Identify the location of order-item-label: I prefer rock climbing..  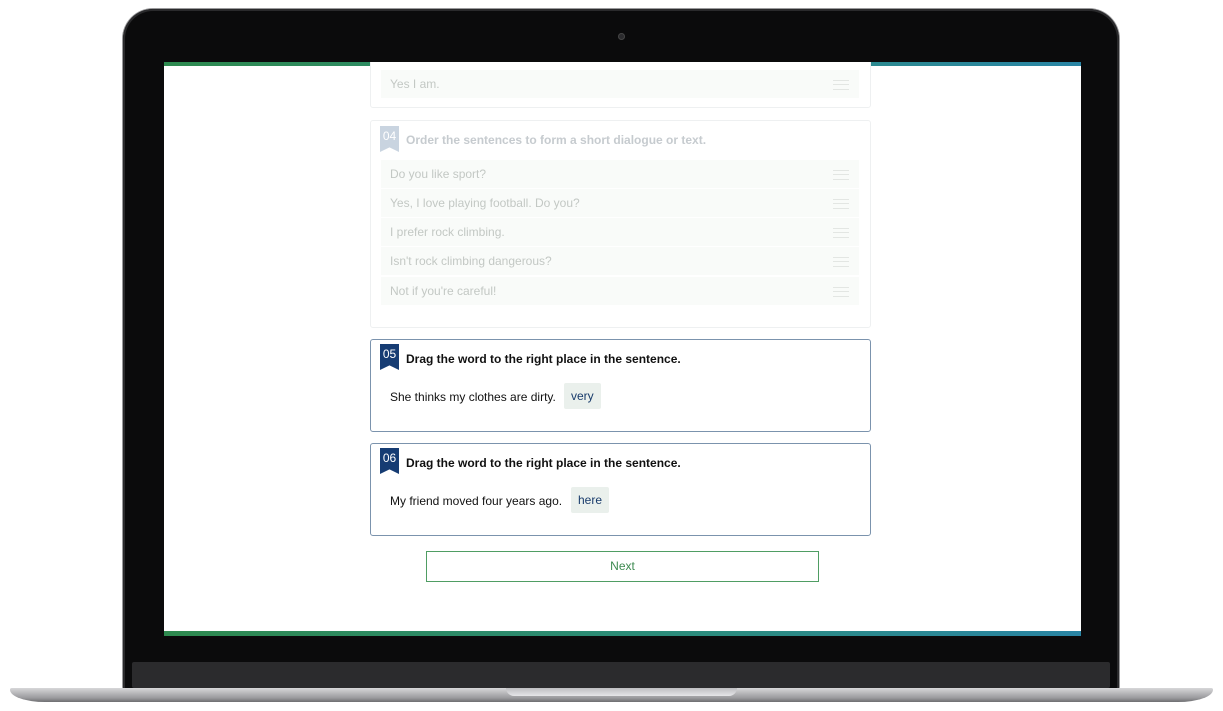
(447, 232).